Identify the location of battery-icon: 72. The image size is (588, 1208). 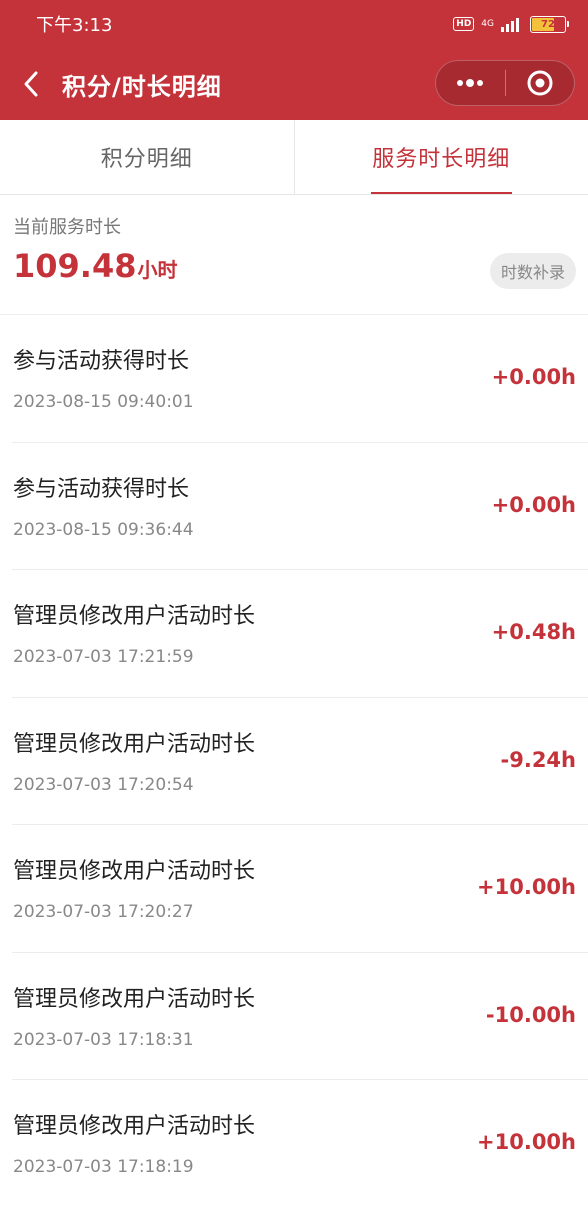
(548, 24).